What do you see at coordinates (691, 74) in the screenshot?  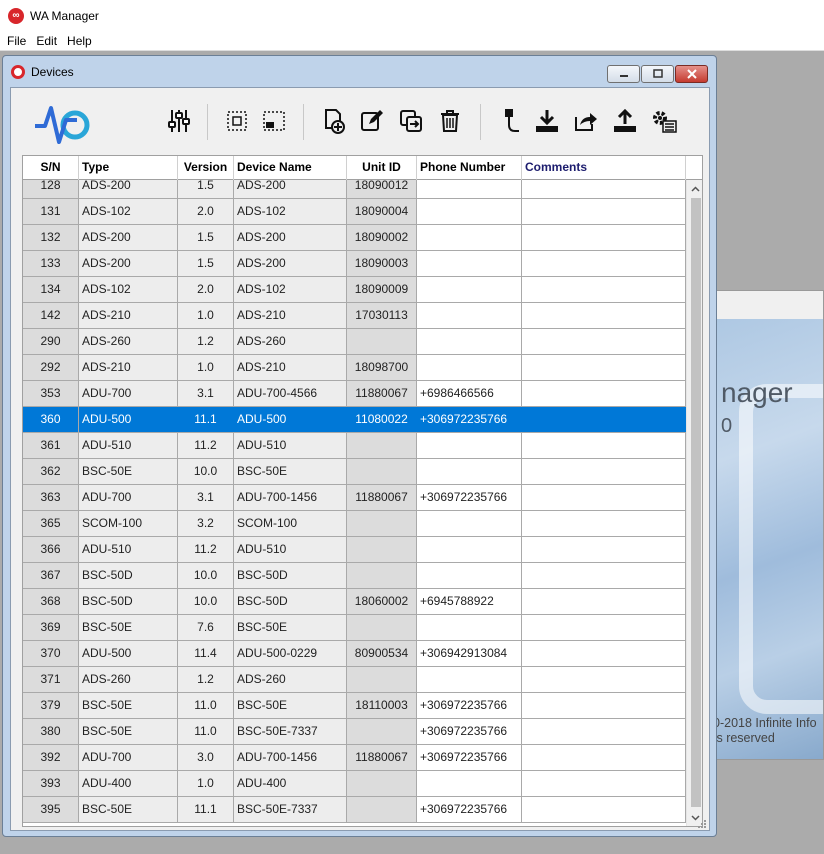 I see `close-button` at bounding box center [691, 74].